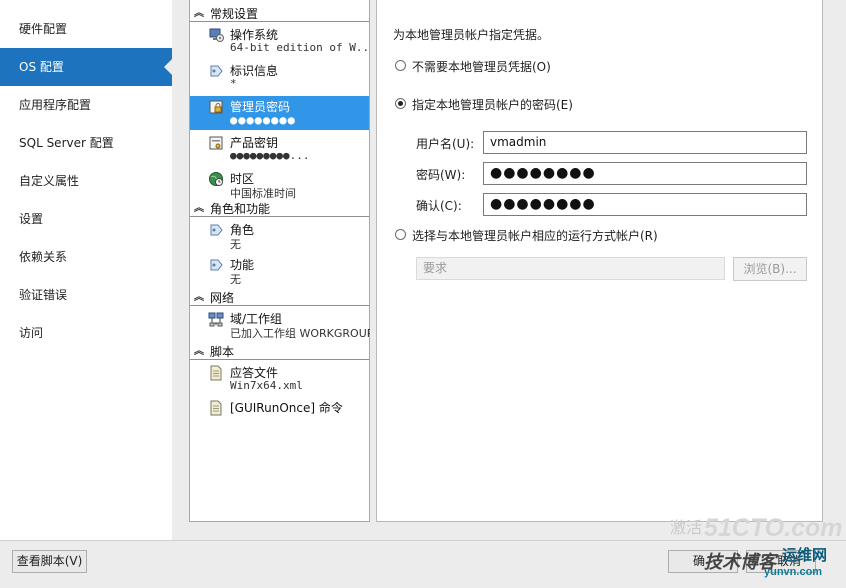  Describe the element at coordinates (216, 71) in the screenshot. I see `id-tag-icon` at that location.